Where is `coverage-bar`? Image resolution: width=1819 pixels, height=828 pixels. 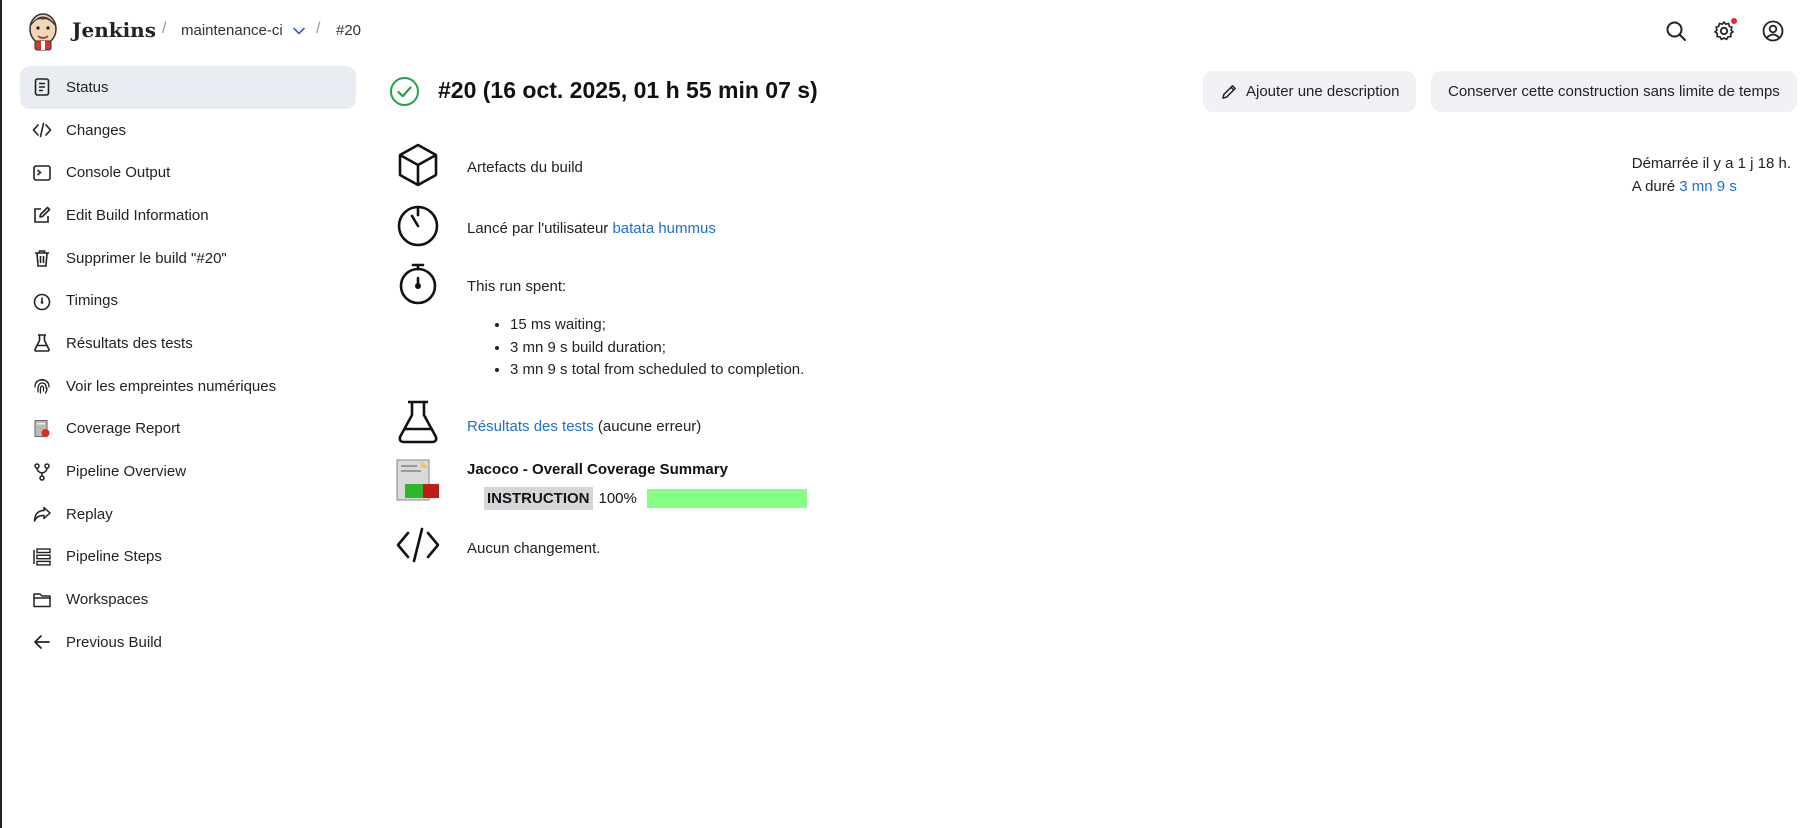 coverage-bar is located at coordinates (726, 498).